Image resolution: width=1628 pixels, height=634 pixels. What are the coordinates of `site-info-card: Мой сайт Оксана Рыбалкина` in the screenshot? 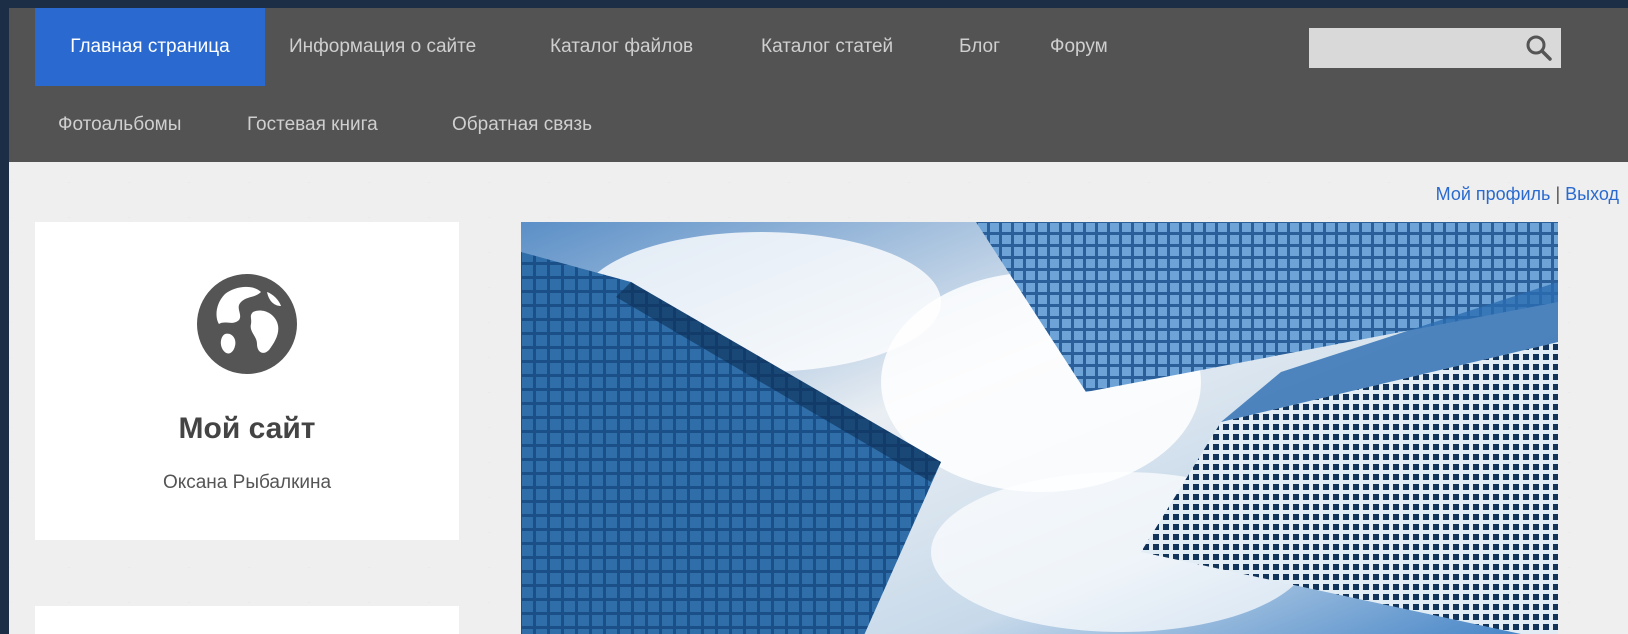 It's located at (247, 381).